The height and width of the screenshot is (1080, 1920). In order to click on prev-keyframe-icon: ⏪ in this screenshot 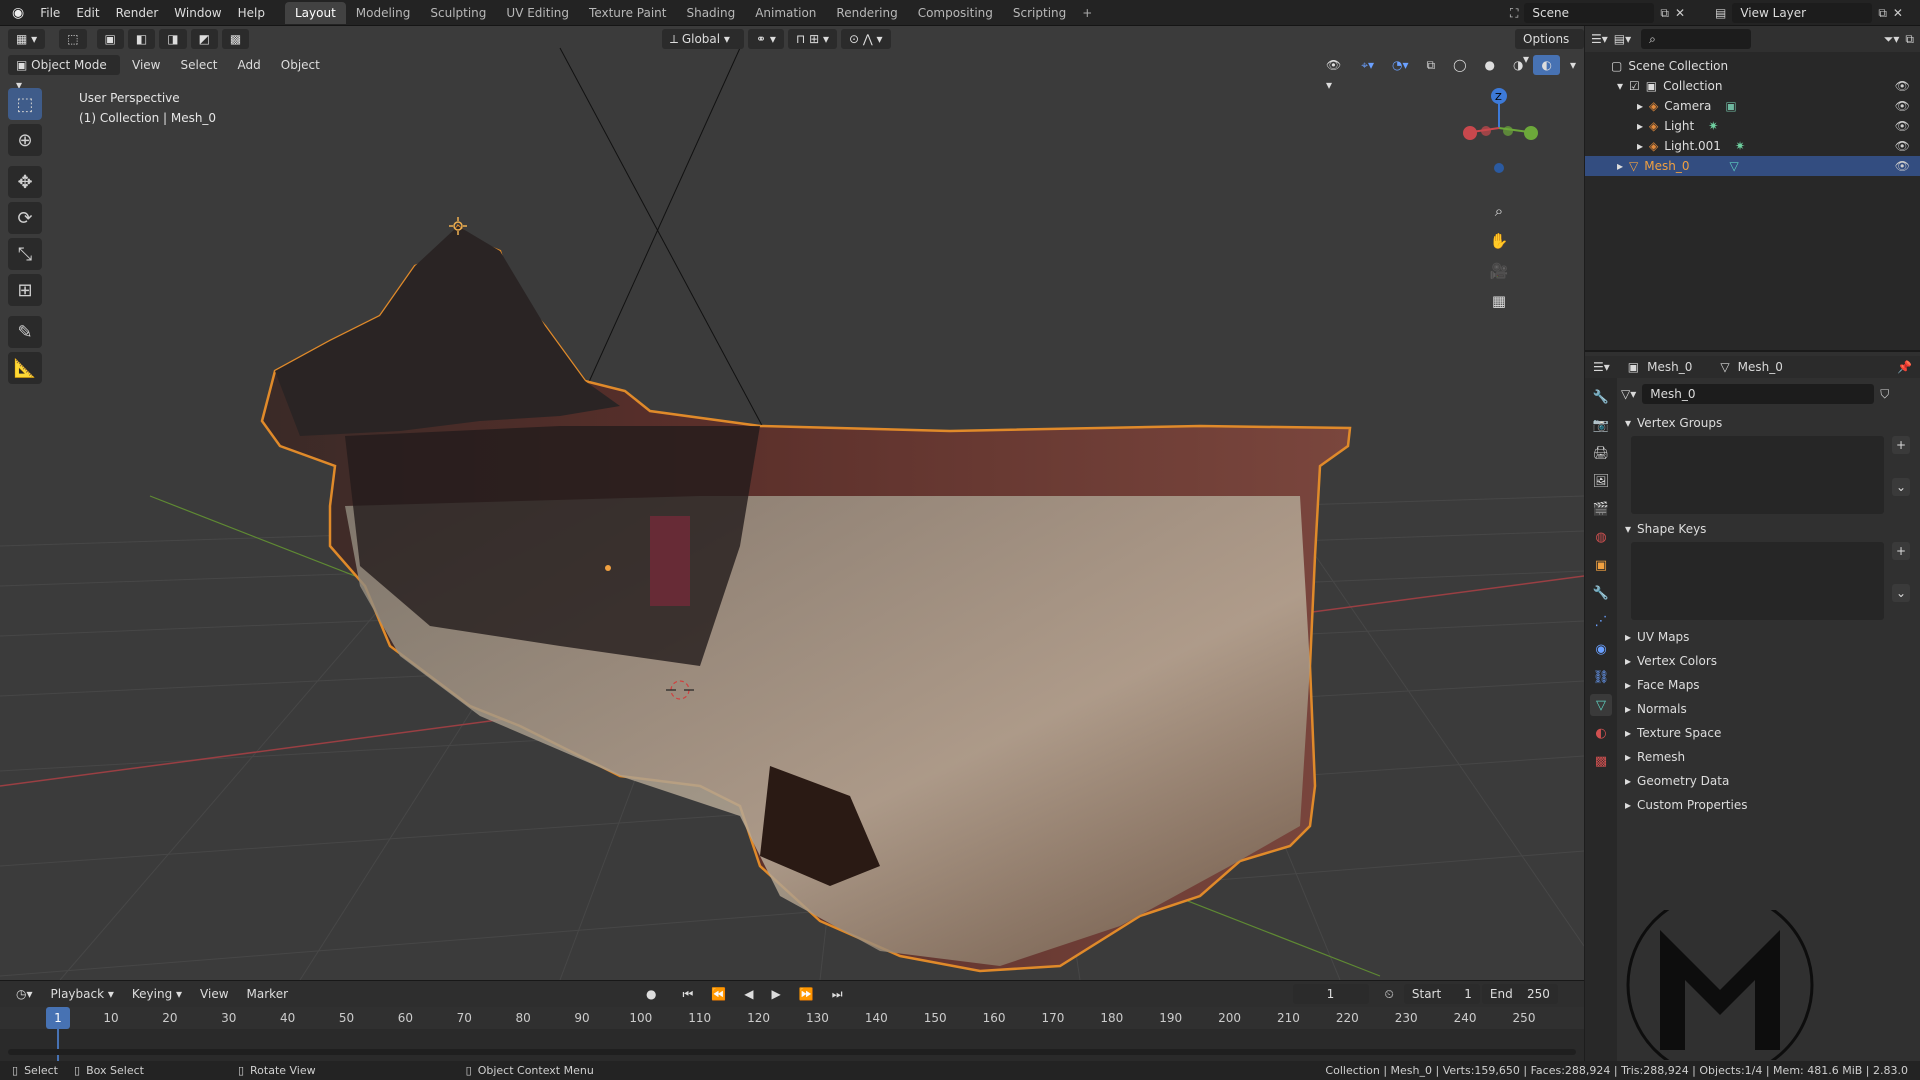, I will do `click(718, 994)`.